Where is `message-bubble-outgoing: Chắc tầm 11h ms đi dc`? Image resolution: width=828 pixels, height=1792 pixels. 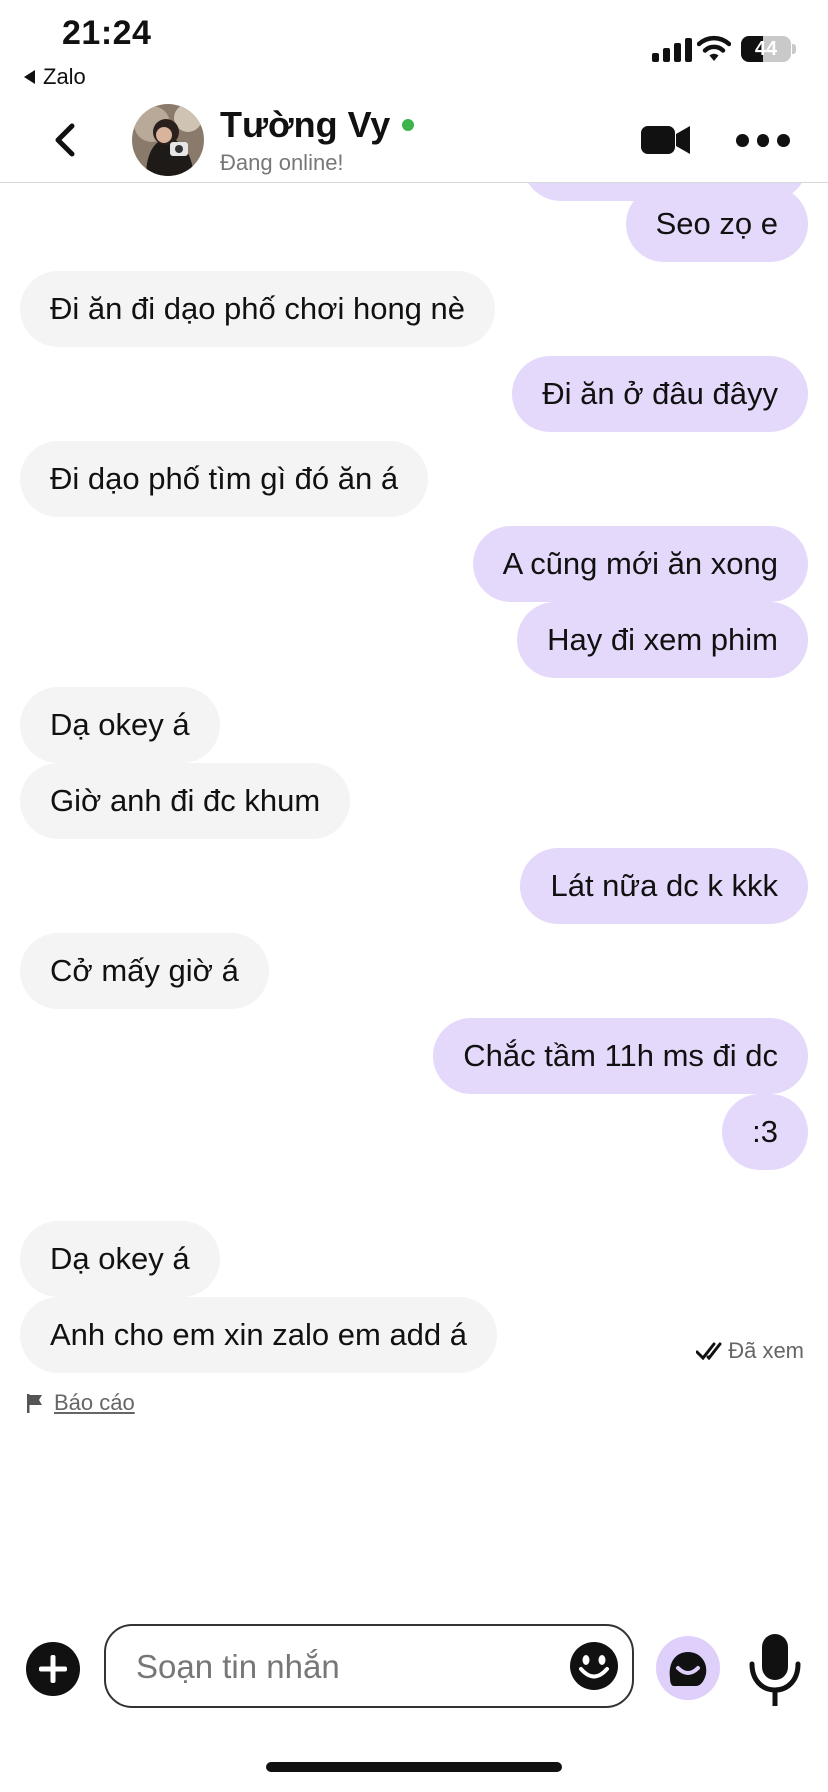
message-bubble-outgoing: Chắc tầm 11h ms đi dc is located at coordinates (620, 1056).